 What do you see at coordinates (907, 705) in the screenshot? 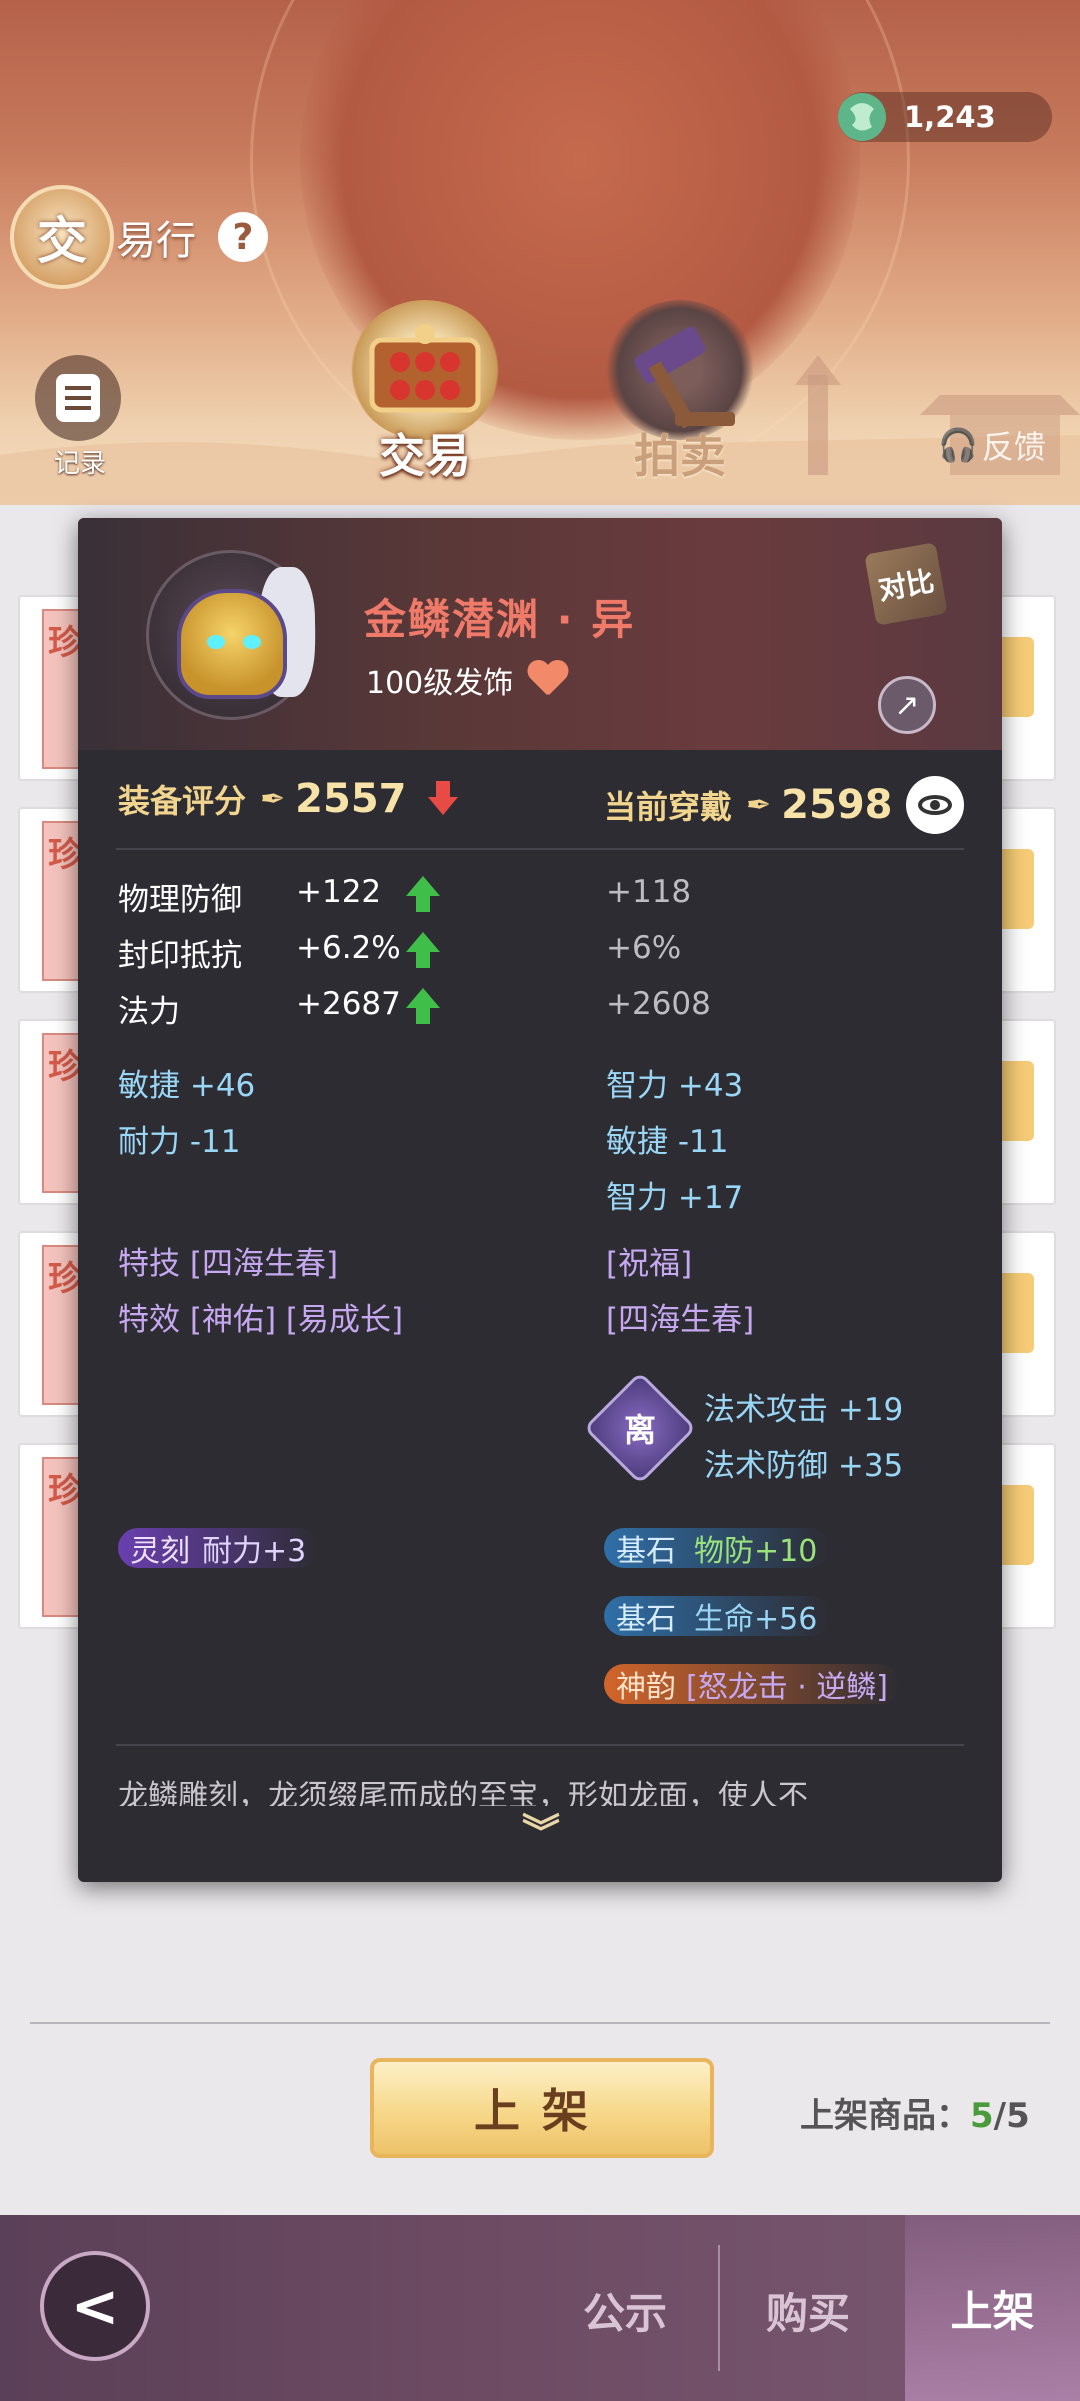
I see `share-icon: ↗` at bounding box center [907, 705].